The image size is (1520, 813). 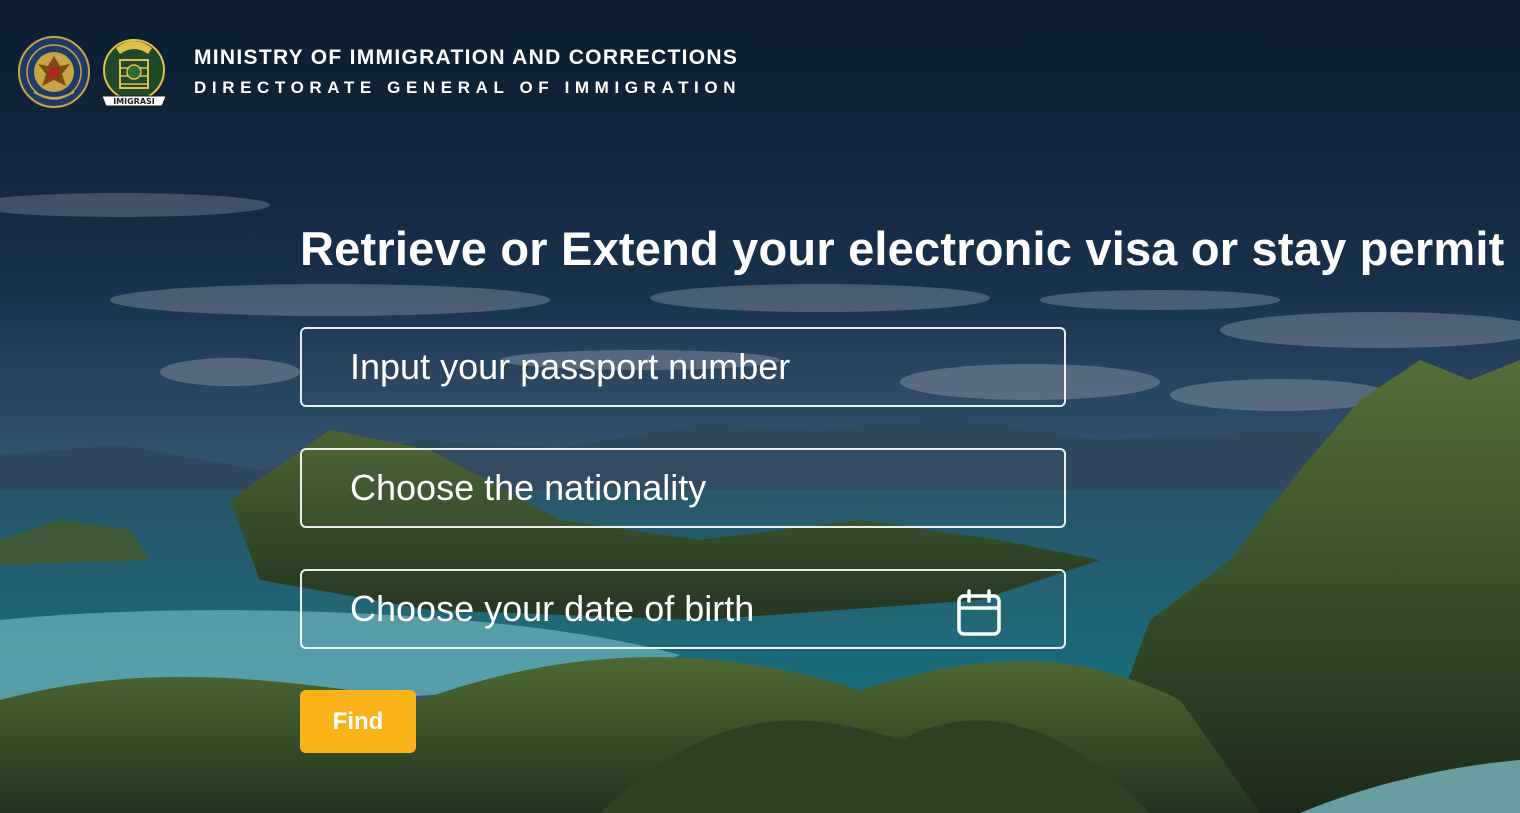 I want to click on svg-text: IMIGRASI, so click(x=134, y=101).